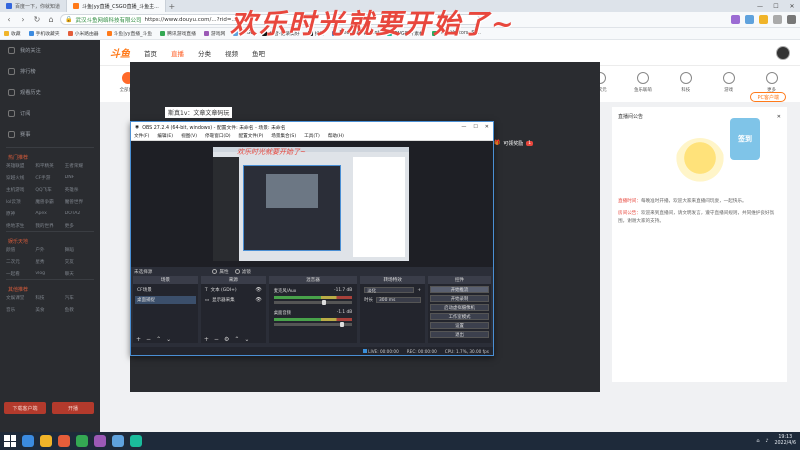 This screenshot has width=800, height=450. I want to click on sidebar-category-link: 文娱课堂, so click(20, 298).